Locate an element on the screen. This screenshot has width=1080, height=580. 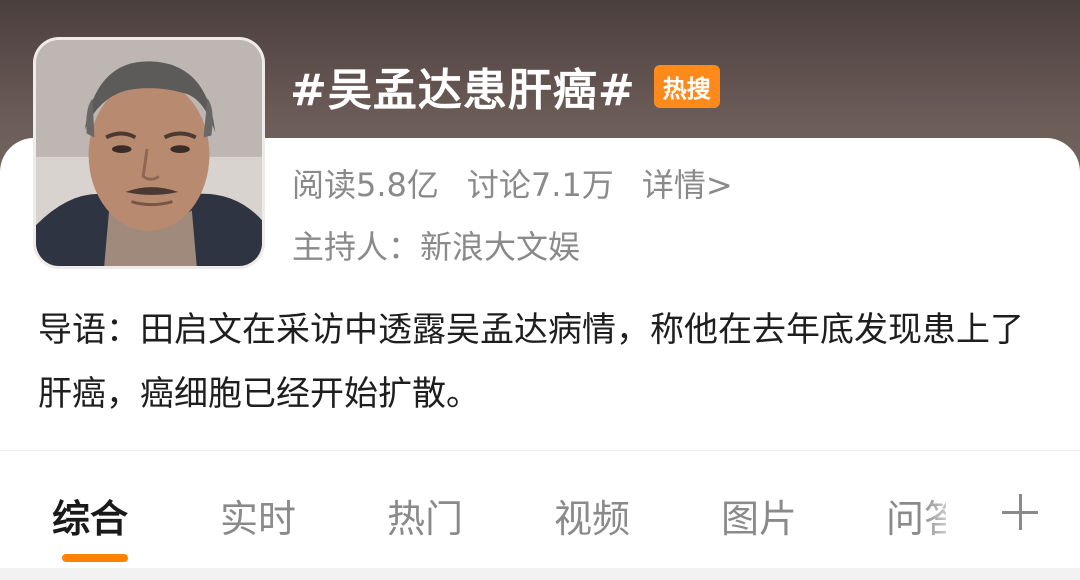
tab-images: 图片 is located at coordinates (759, 515).